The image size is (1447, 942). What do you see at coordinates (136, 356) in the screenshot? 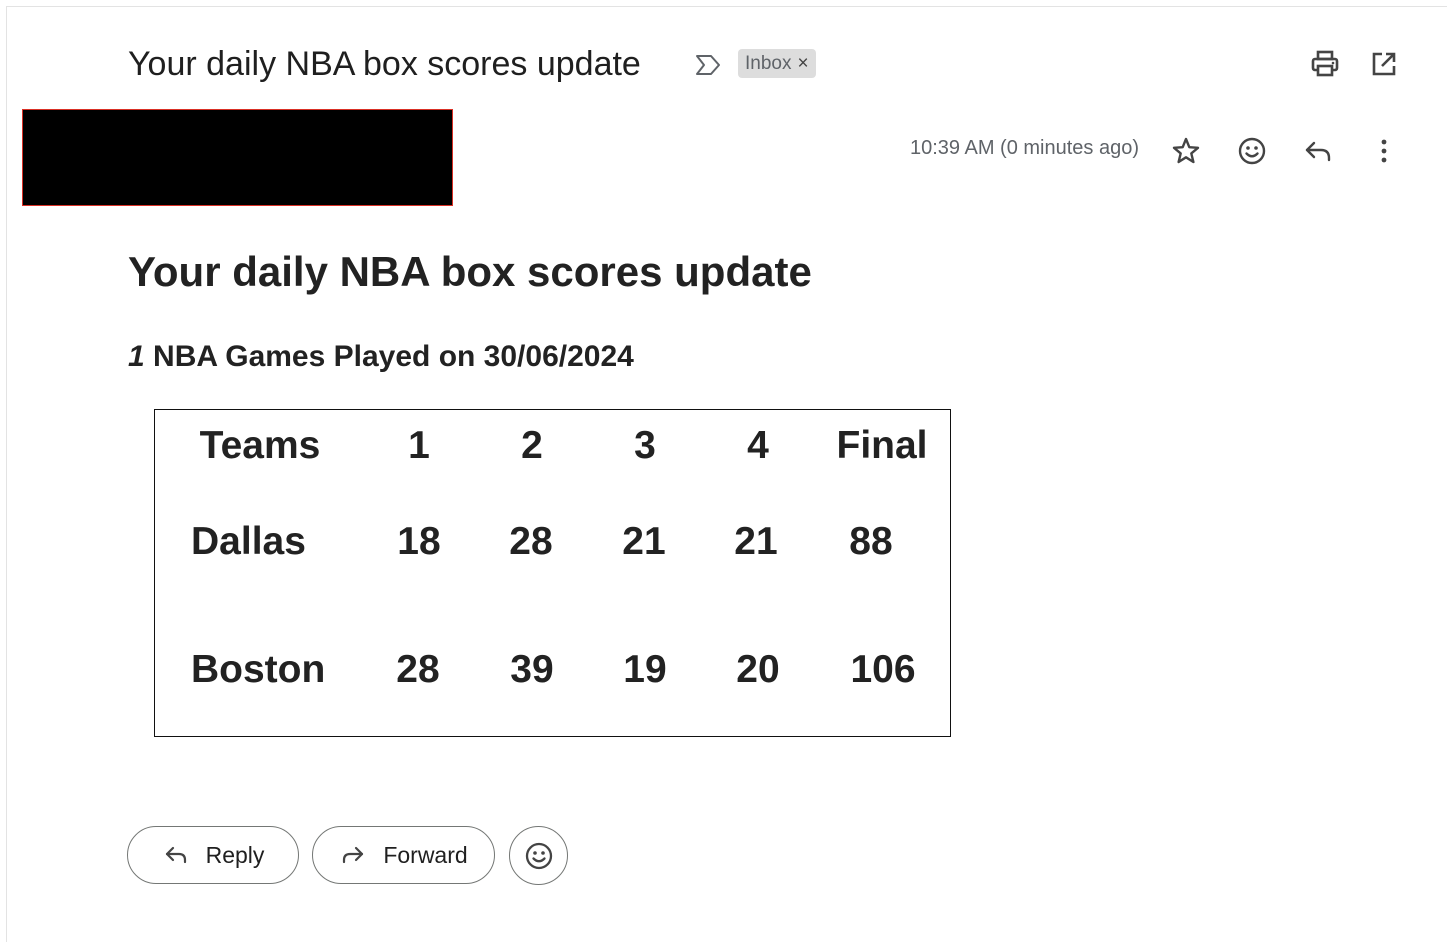
I see `games-count: 1` at bounding box center [136, 356].